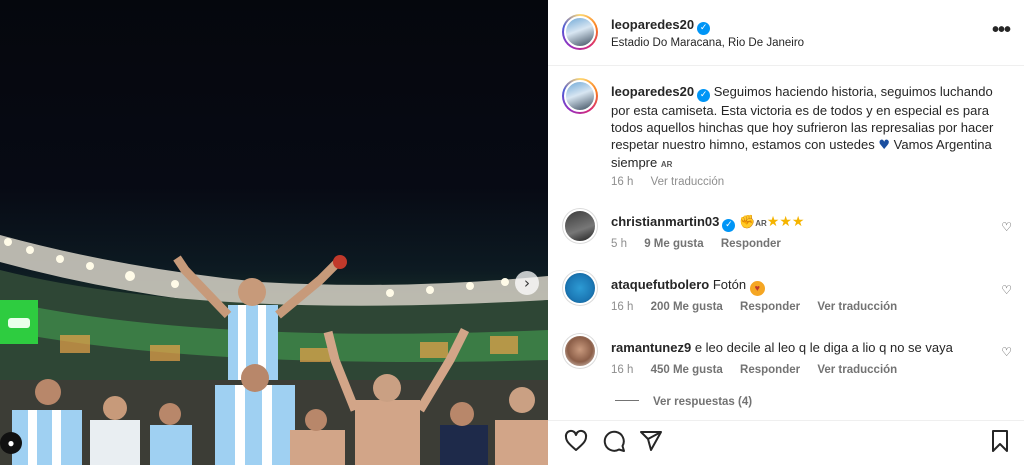 The image size is (1024, 465). I want to click on chevron-right-icon: ›, so click(527, 283).